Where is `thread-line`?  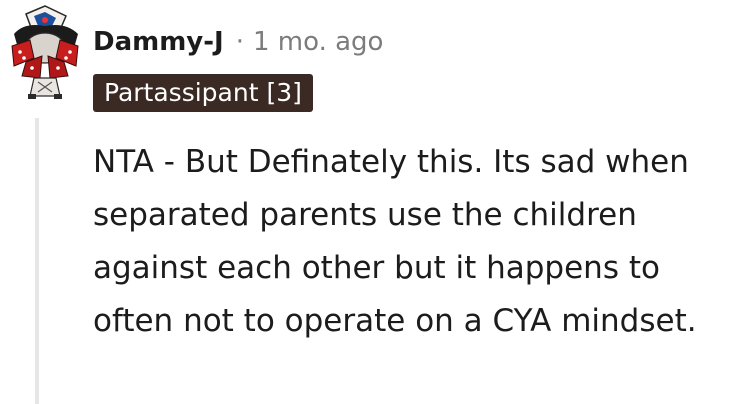
thread-line is located at coordinates (37, 261).